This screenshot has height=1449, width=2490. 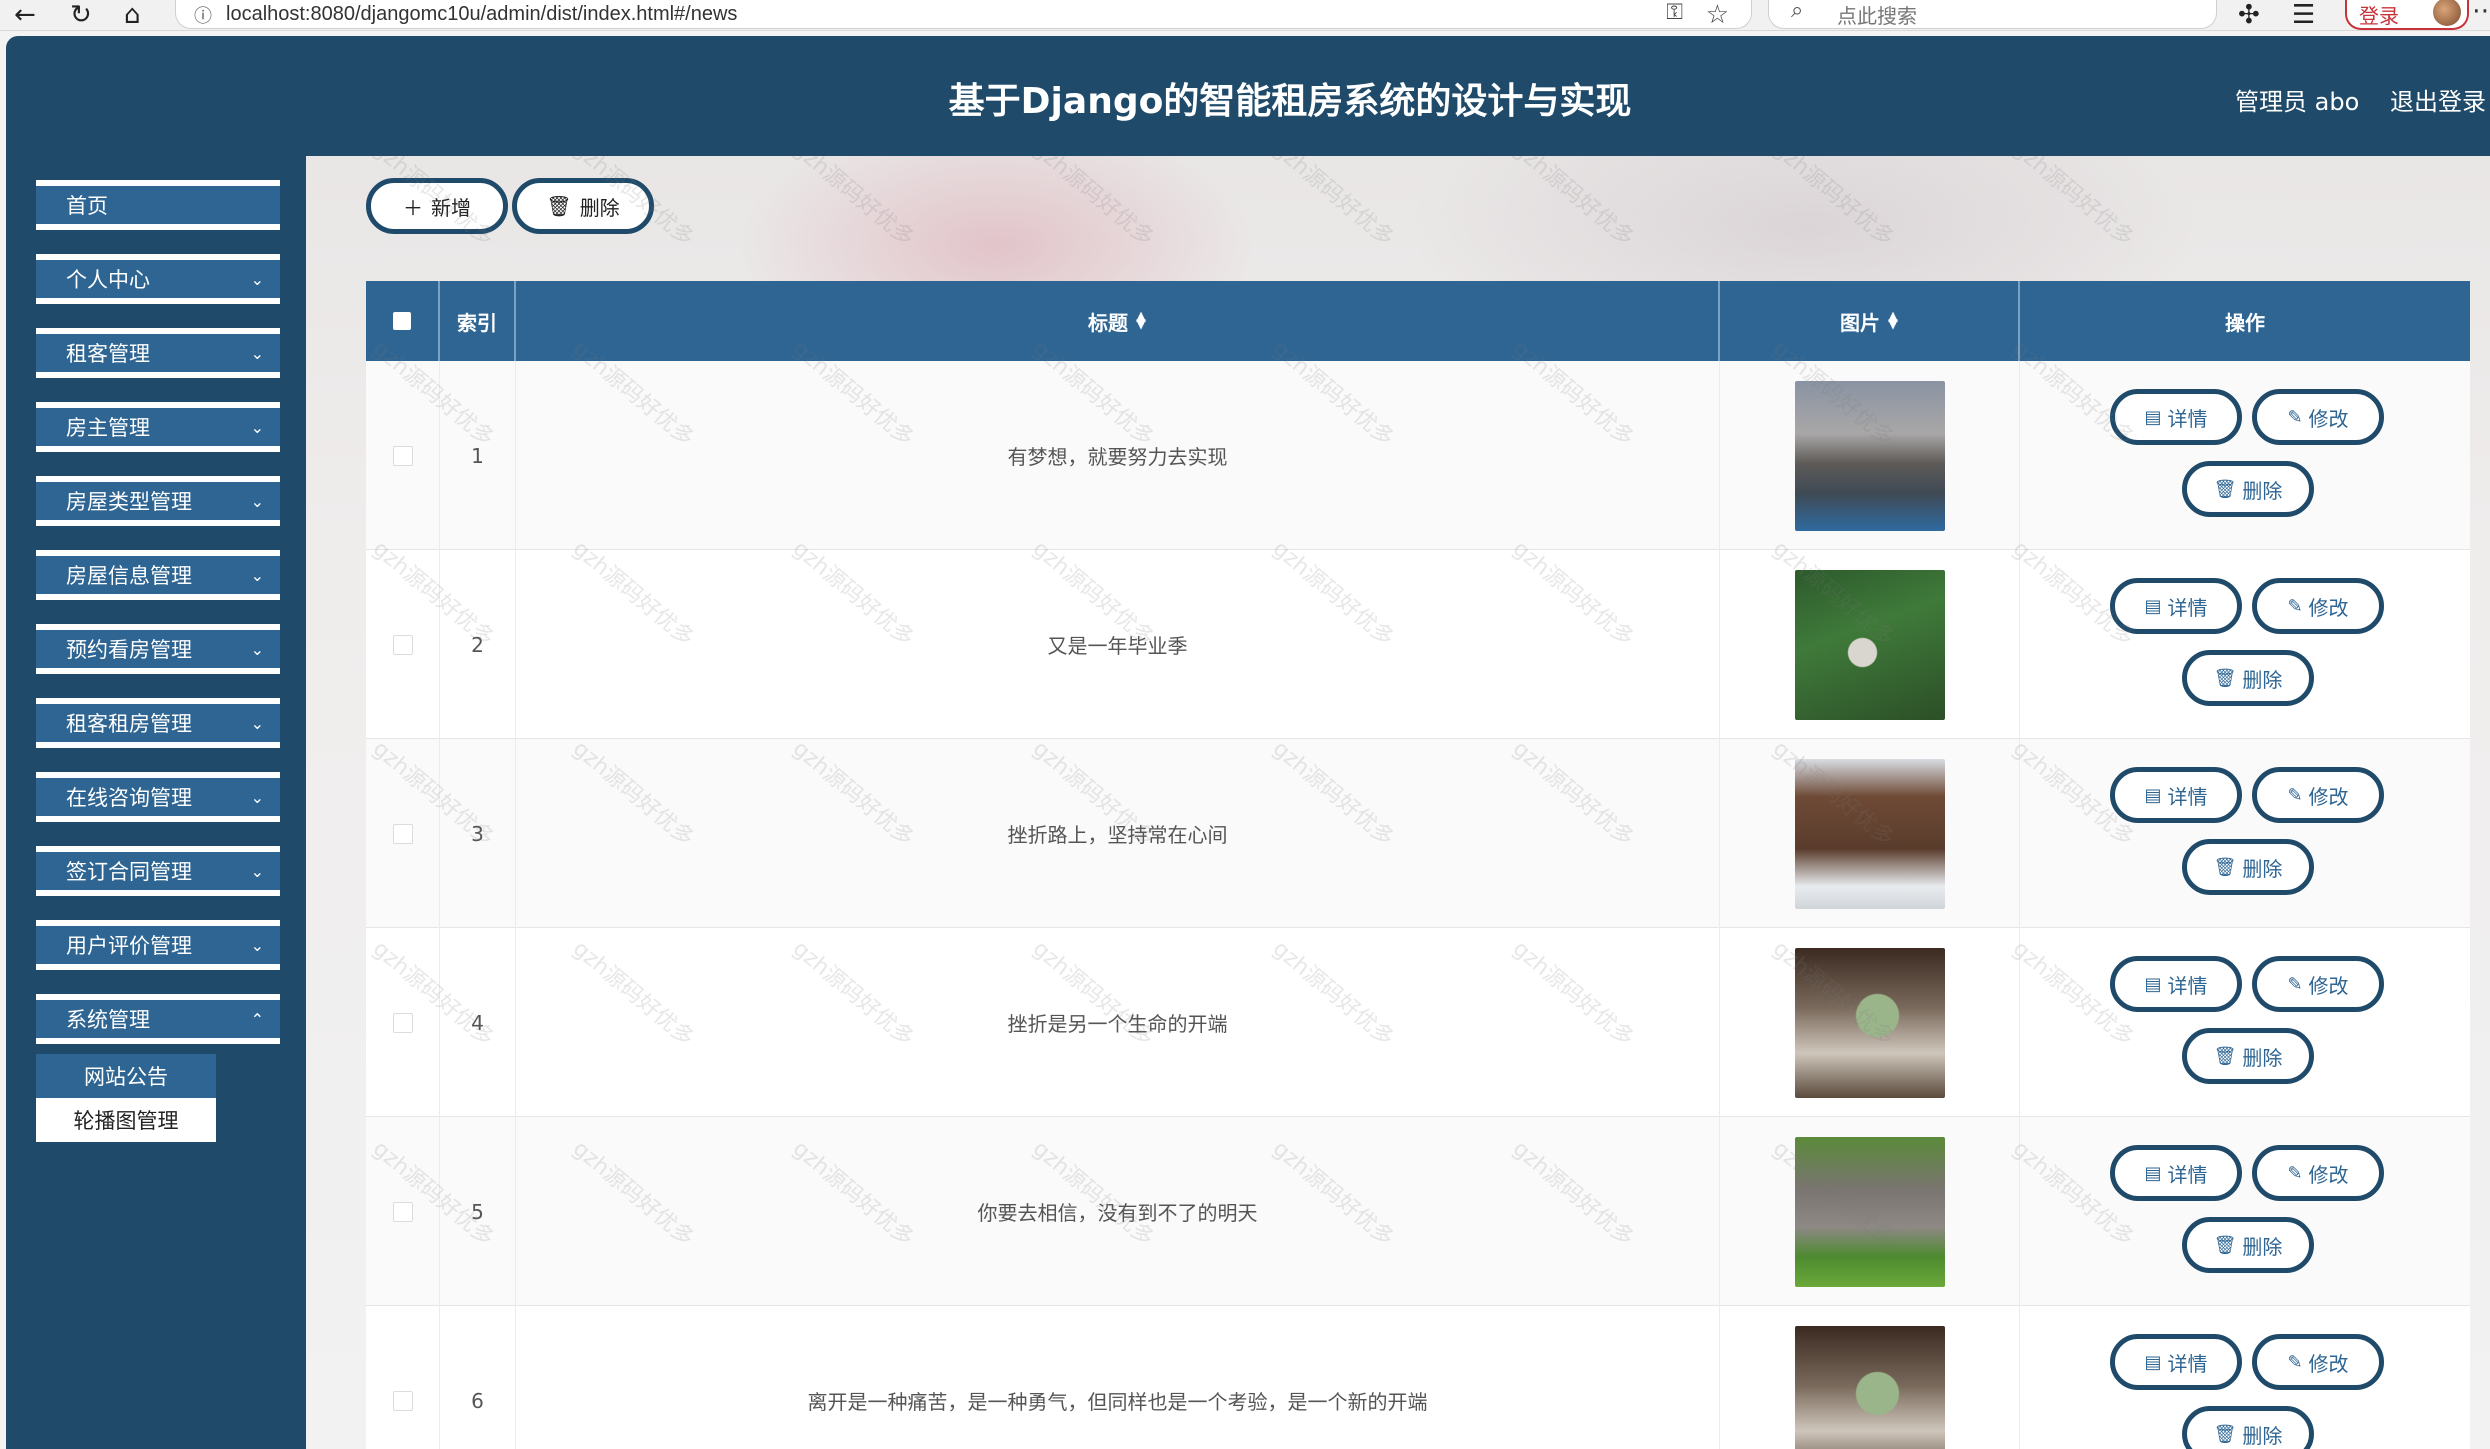 I want to click on row-title: 挫折路上，坚持常在心间, so click(x=1118, y=833).